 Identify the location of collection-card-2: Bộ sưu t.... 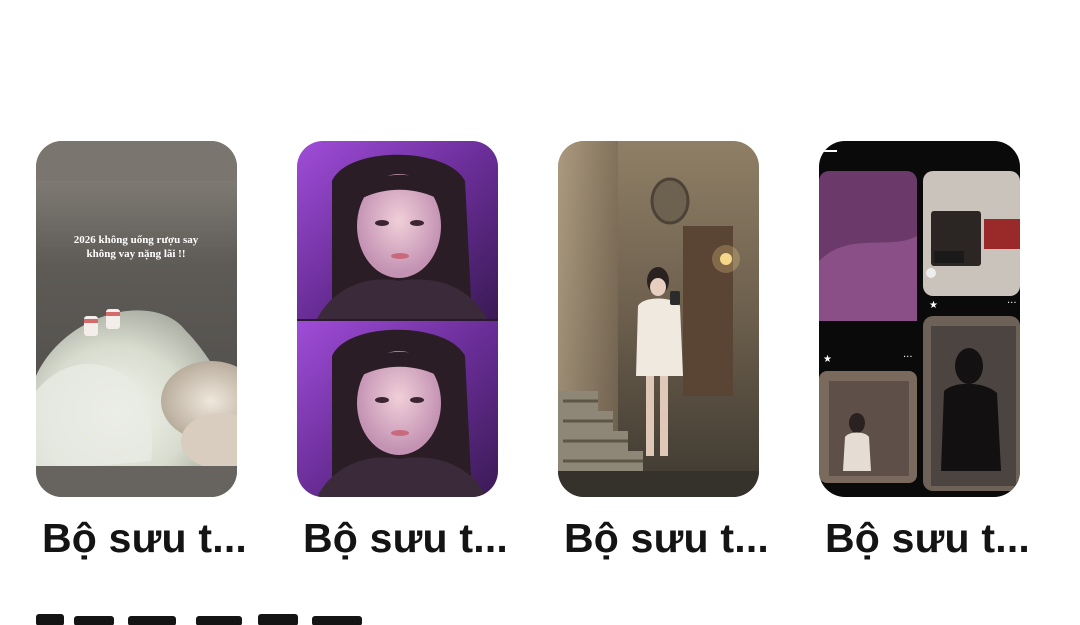
(402, 351).